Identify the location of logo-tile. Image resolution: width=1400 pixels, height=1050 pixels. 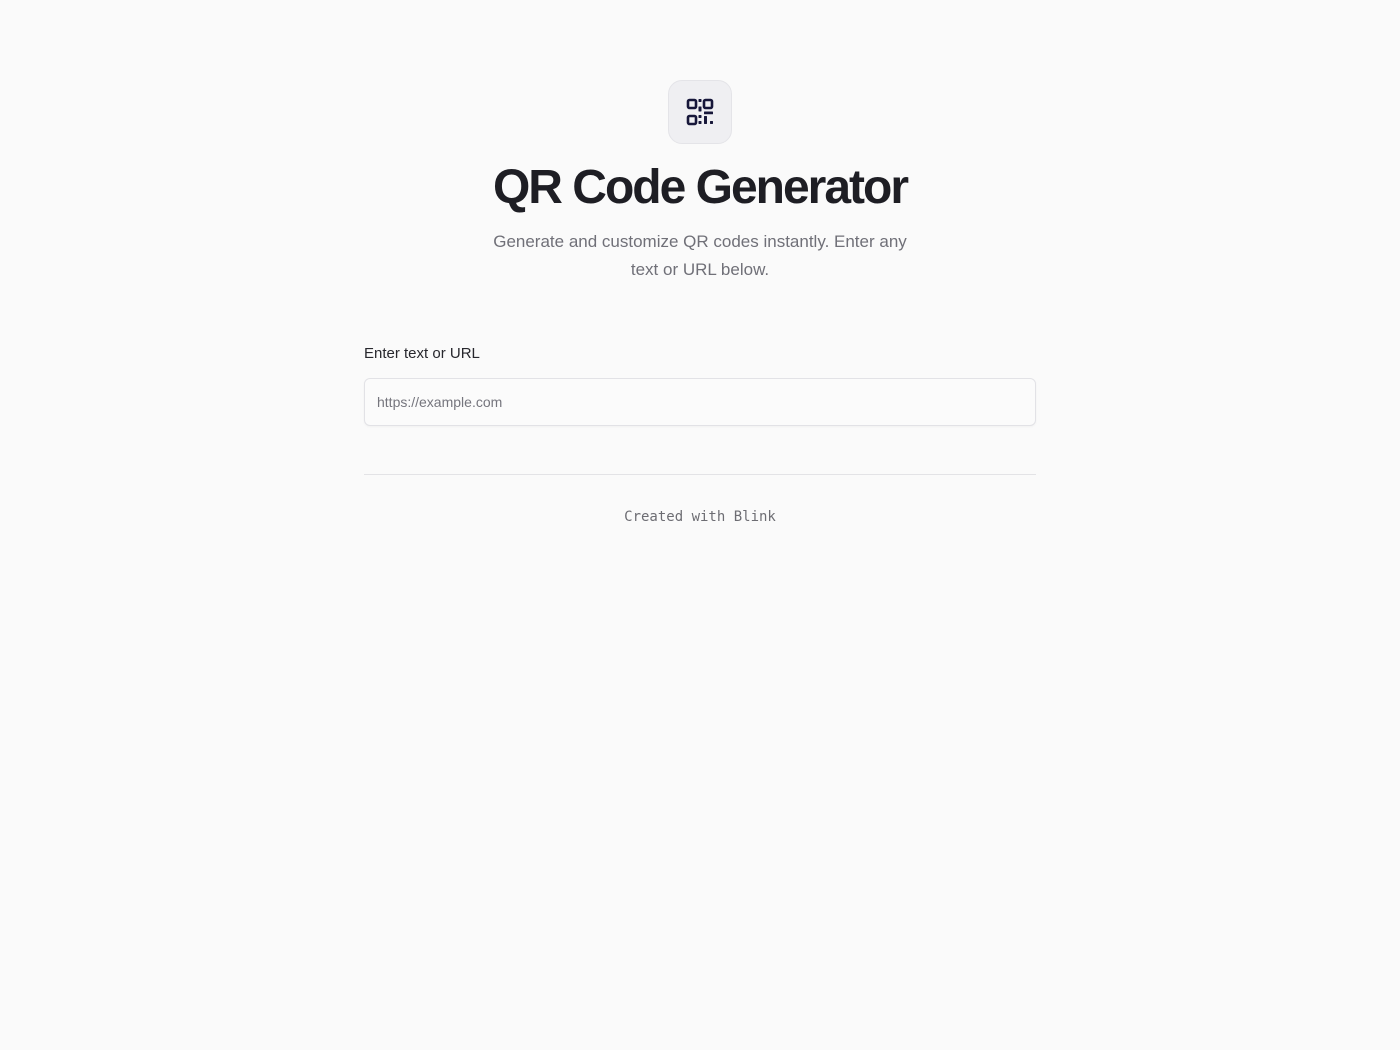
(700, 112).